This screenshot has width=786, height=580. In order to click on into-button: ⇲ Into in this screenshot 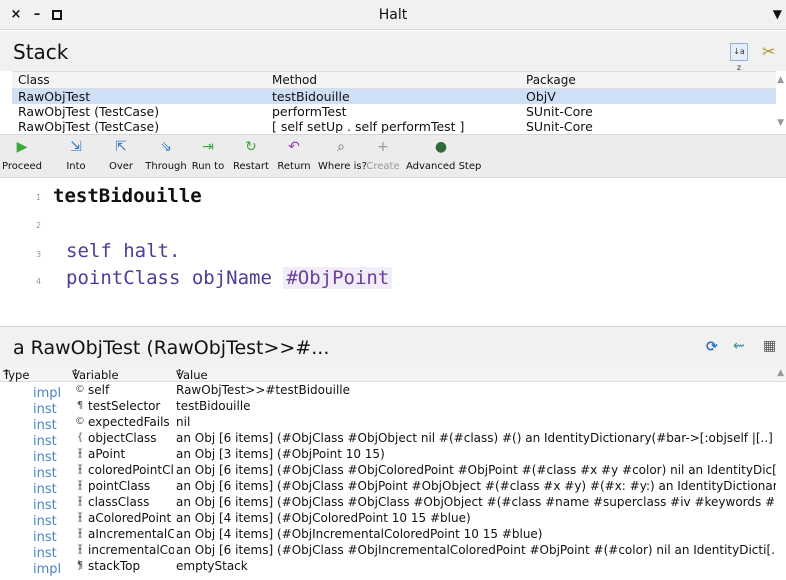, I will do `click(76, 155)`.